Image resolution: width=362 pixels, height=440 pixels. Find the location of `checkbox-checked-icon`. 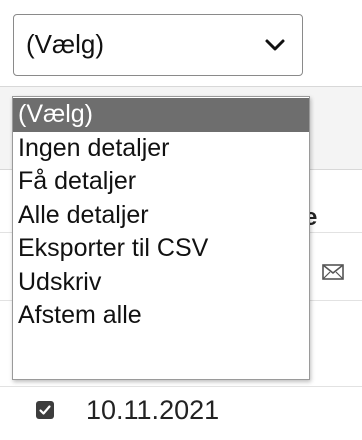

checkbox-checked-icon is located at coordinates (45, 410).